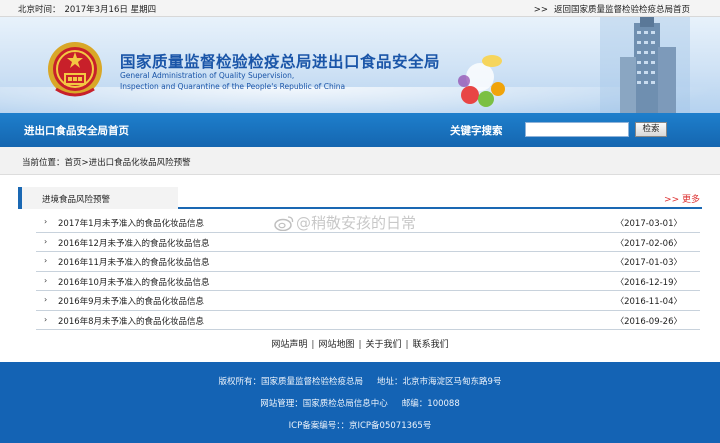  What do you see at coordinates (368, 320) in the screenshot?
I see `list-item: › 2016年8月未予准入的食品化妆品信息 〈2016-09-26〉` at bounding box center [368, 320].